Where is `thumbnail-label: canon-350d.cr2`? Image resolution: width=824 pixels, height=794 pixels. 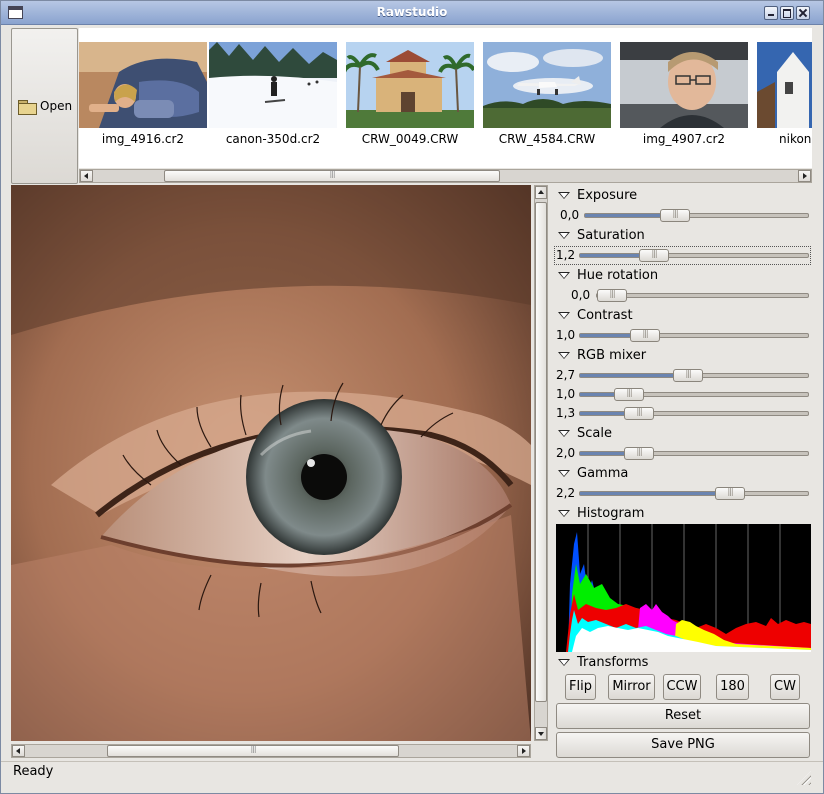 thumbnail-label: canon-350d.cr2 is located at coordinates (273, 139).